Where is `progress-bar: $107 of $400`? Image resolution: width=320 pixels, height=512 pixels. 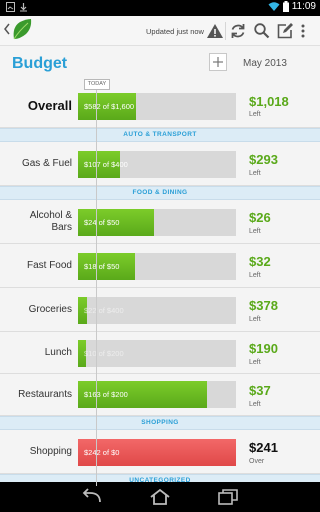
progress-bar: $107 of $400 is located at coordinates (157, 164).